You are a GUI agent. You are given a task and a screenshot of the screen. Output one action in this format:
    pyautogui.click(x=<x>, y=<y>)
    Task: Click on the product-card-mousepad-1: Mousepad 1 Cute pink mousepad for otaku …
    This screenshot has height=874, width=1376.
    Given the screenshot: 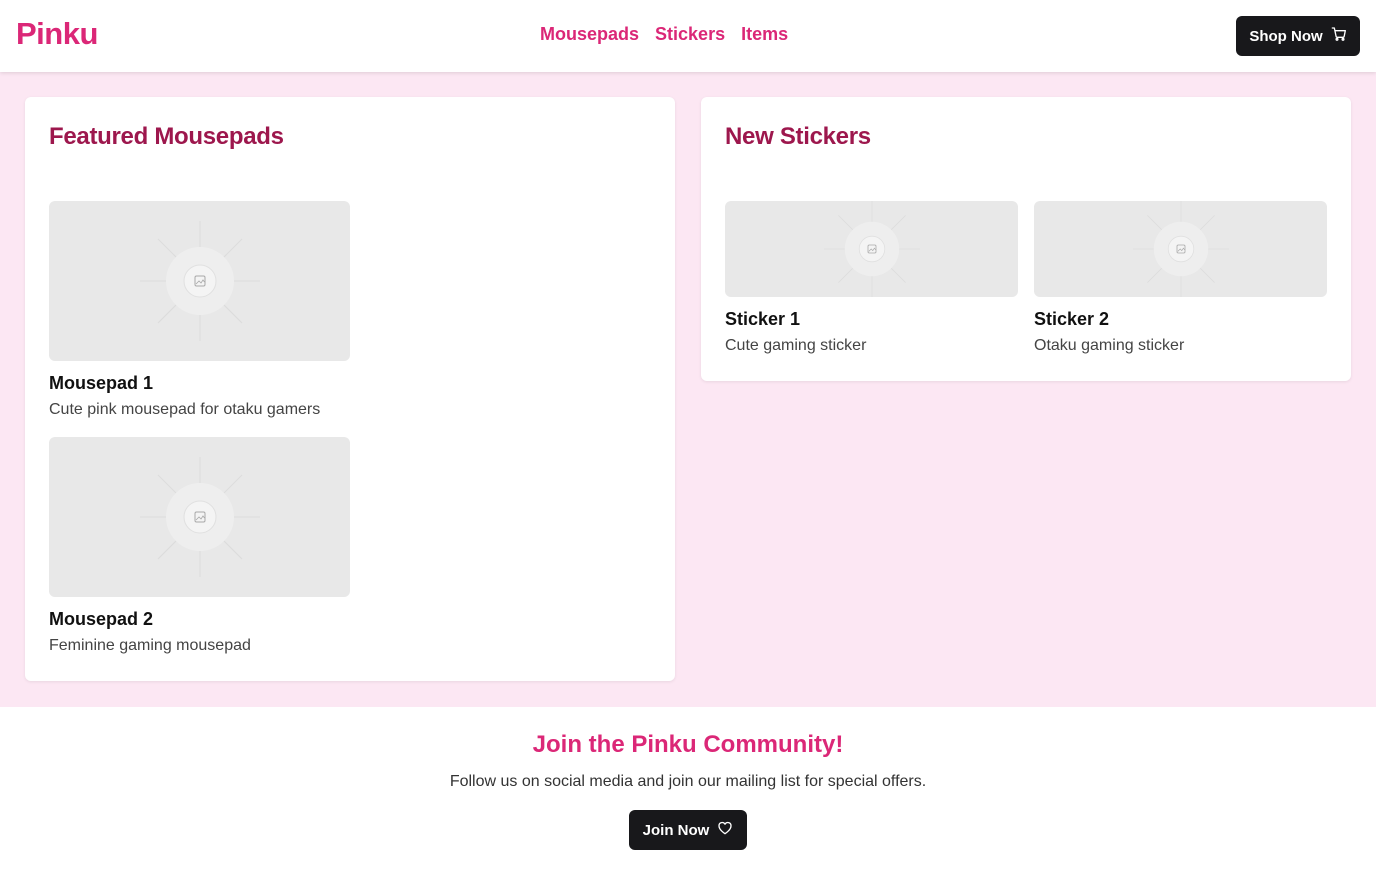 What is the action you would take?
    pyautogui.click(x=199, y=310)
    